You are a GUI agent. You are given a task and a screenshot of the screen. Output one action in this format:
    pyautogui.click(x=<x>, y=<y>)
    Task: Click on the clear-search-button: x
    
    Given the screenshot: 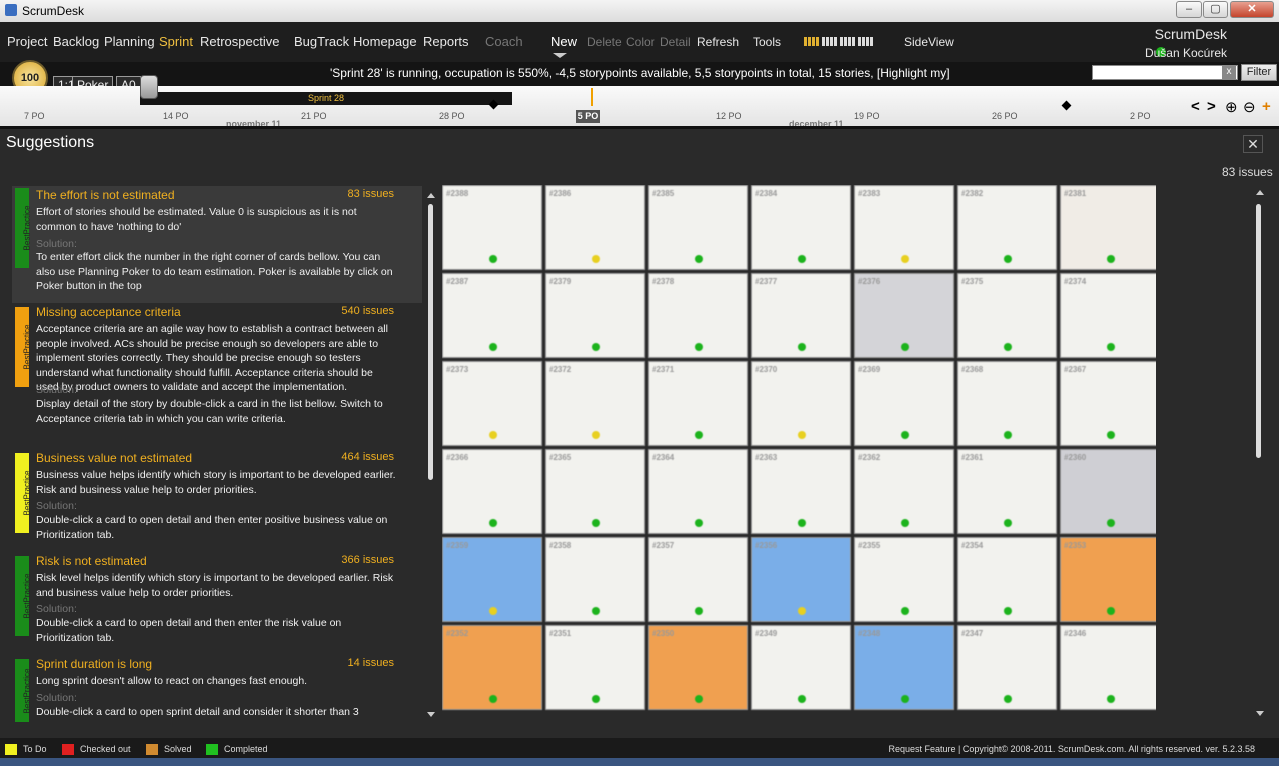 What is the action you would take?
    pyautogui.click(x=1229, y=72)
    